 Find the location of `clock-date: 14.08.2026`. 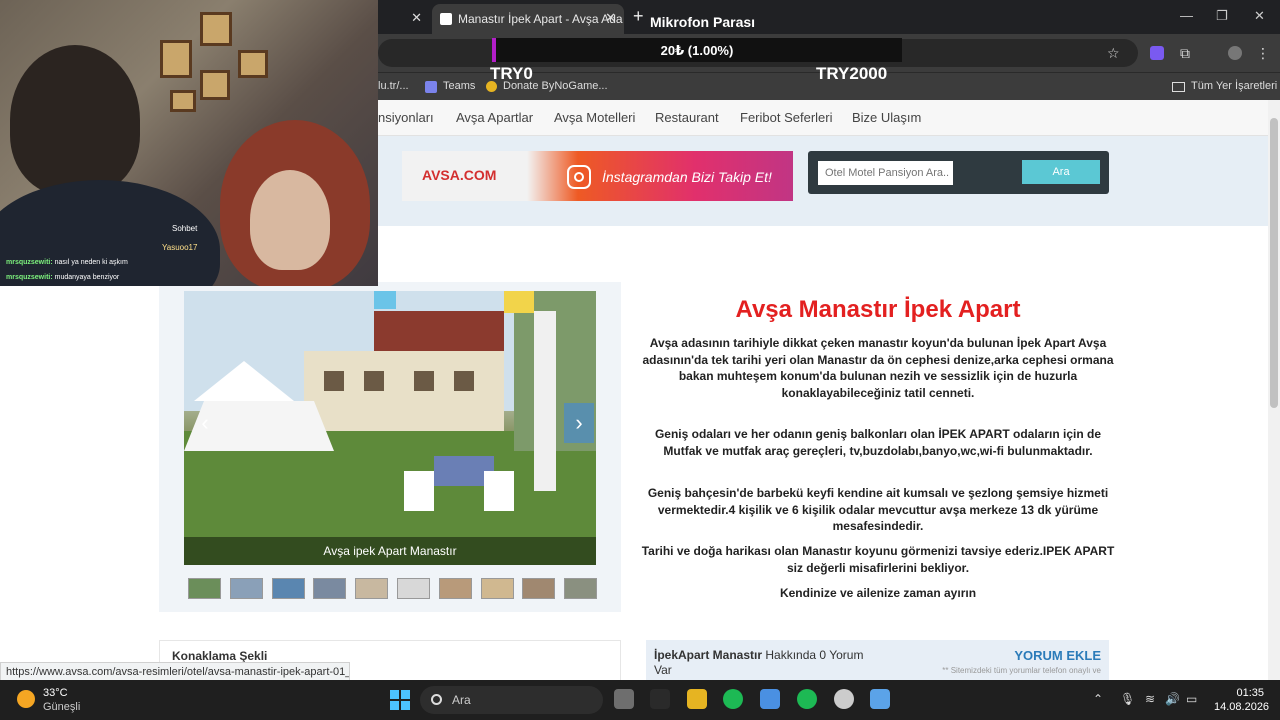

clock-date: 14.08.2026 is located at coordinates (1242, 707).